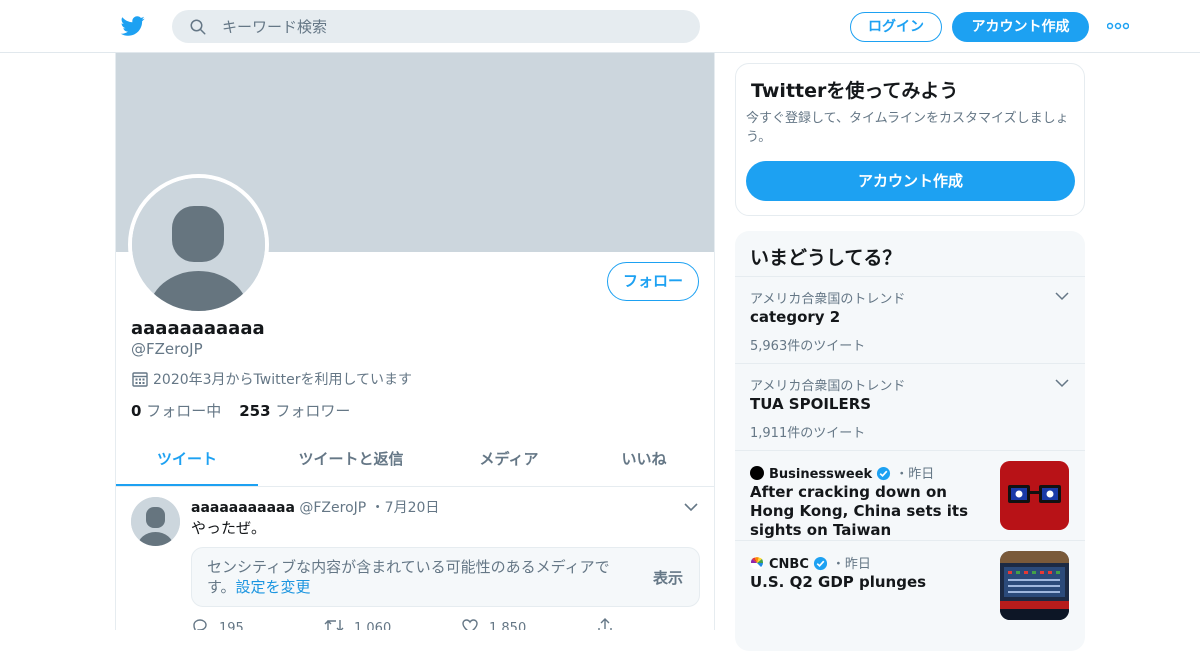  Describe the element at coordinates (243, 508) in the screenshot. I see `tweet-author-name: aaaaaaaaaaa` at that location.